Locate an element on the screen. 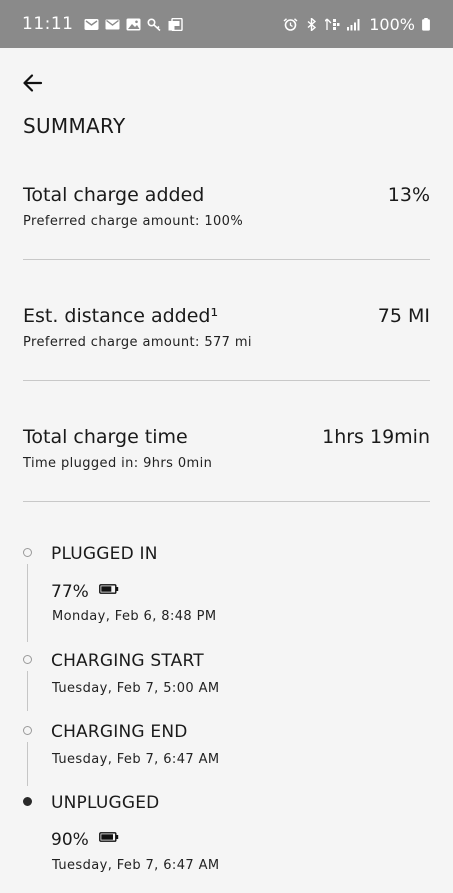 The width and height of the screenshot is (453, 893). status-left: 11:11 is located at coordinates (102, 24).